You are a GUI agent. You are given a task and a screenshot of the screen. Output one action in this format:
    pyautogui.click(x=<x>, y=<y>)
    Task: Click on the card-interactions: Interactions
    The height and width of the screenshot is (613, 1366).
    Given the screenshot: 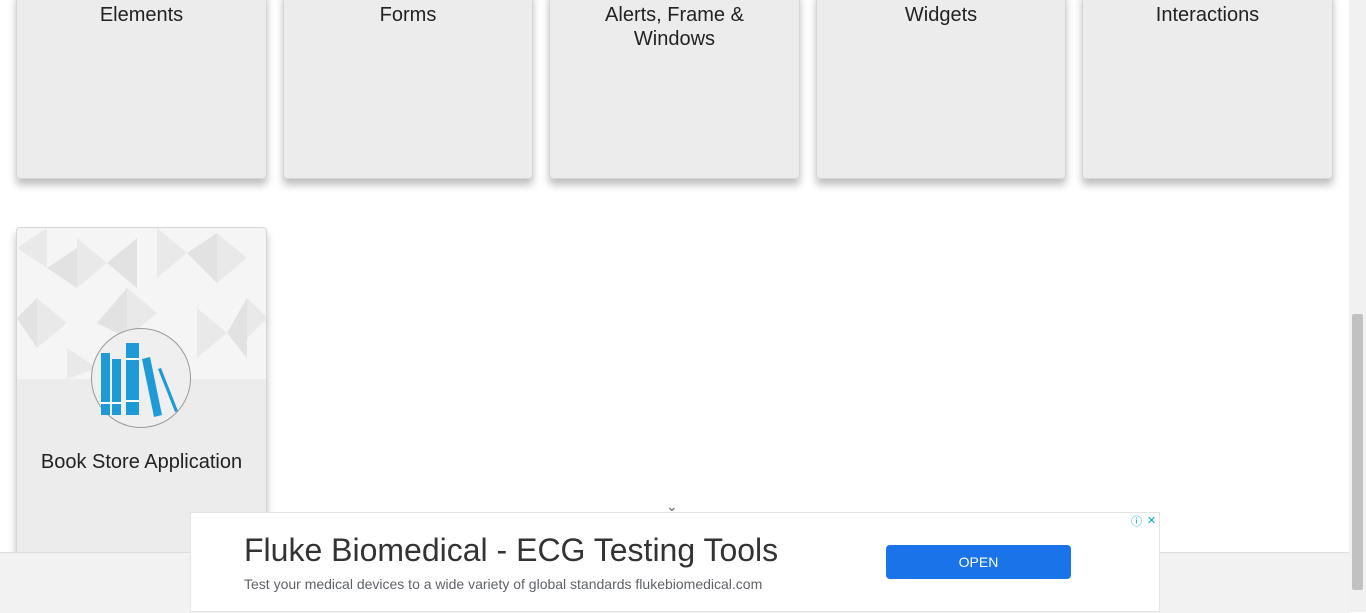 What is the action you would take?
    pyautogui.click(x=1207, y=89)
    